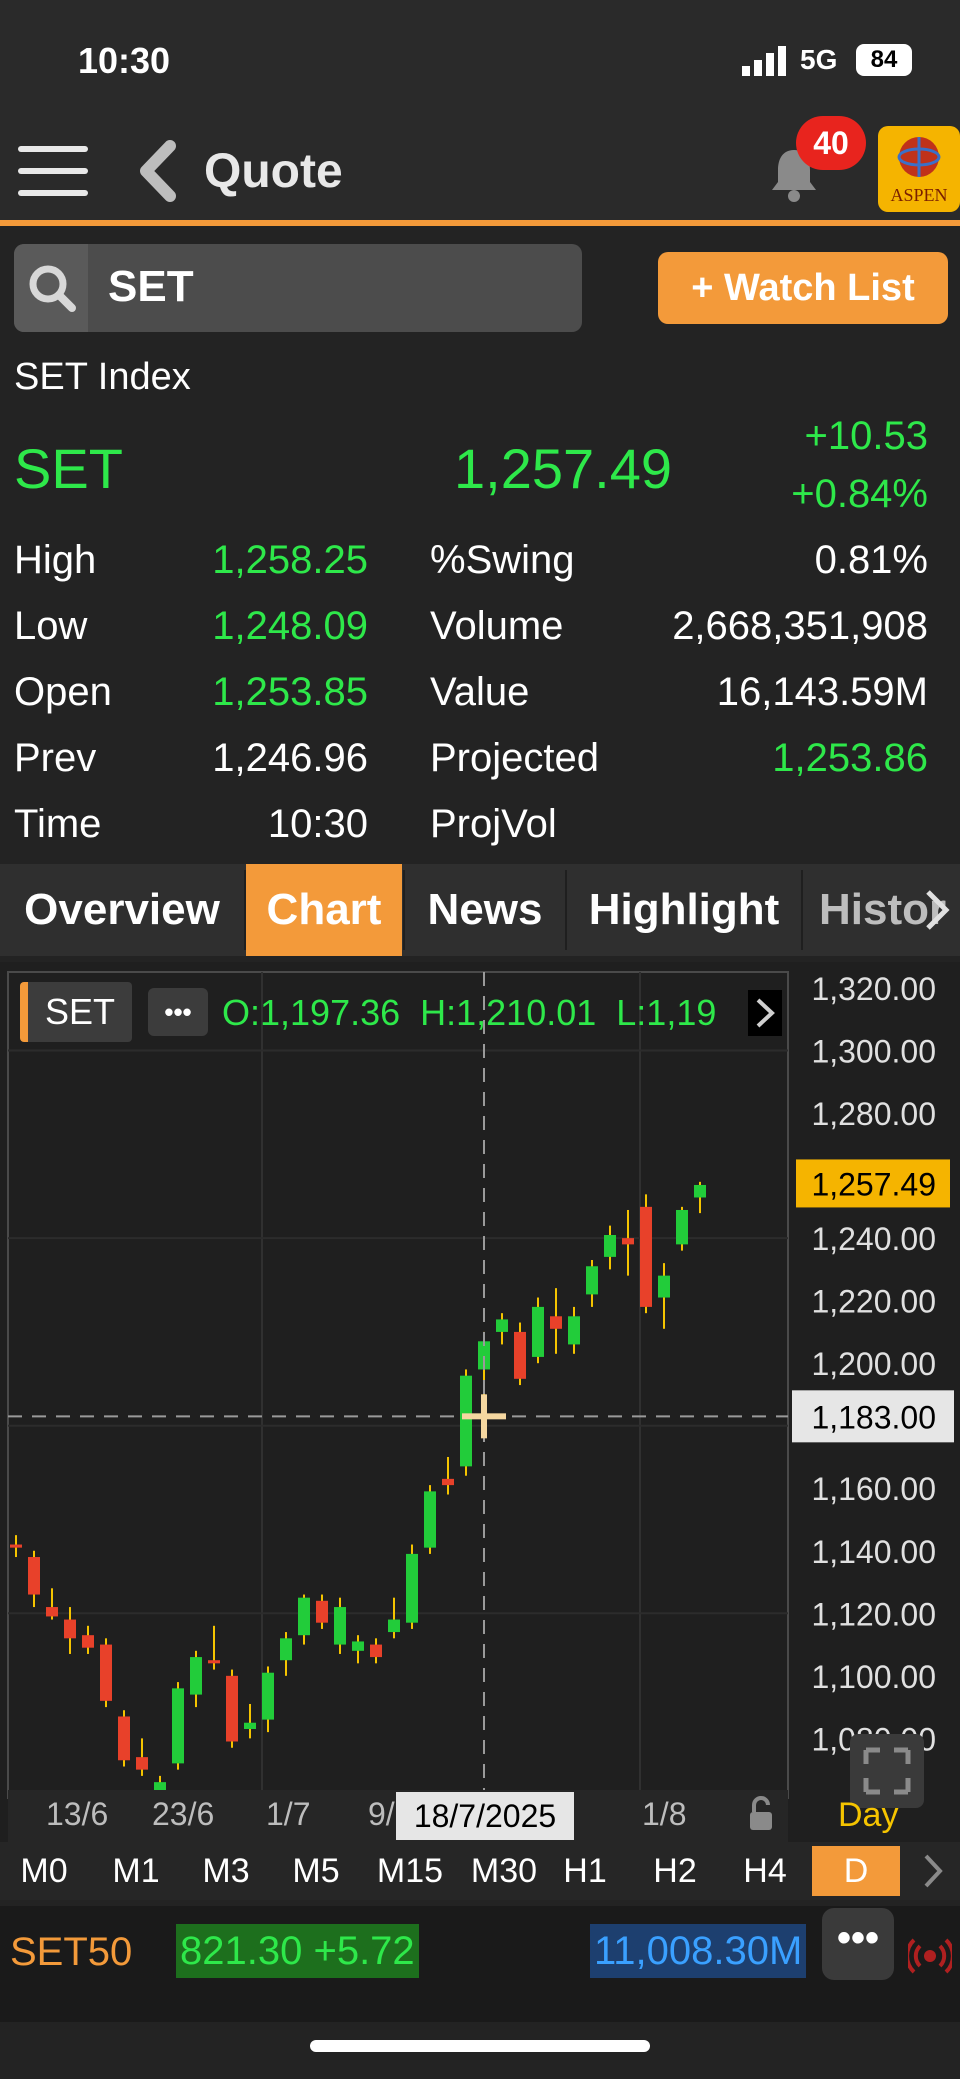 Image resolution: width=960 pixels, height=2079 pixels. Describe the element at coordinates (290, 560) in the screenshot. I see `stat-value: 1,258.25` at that location.